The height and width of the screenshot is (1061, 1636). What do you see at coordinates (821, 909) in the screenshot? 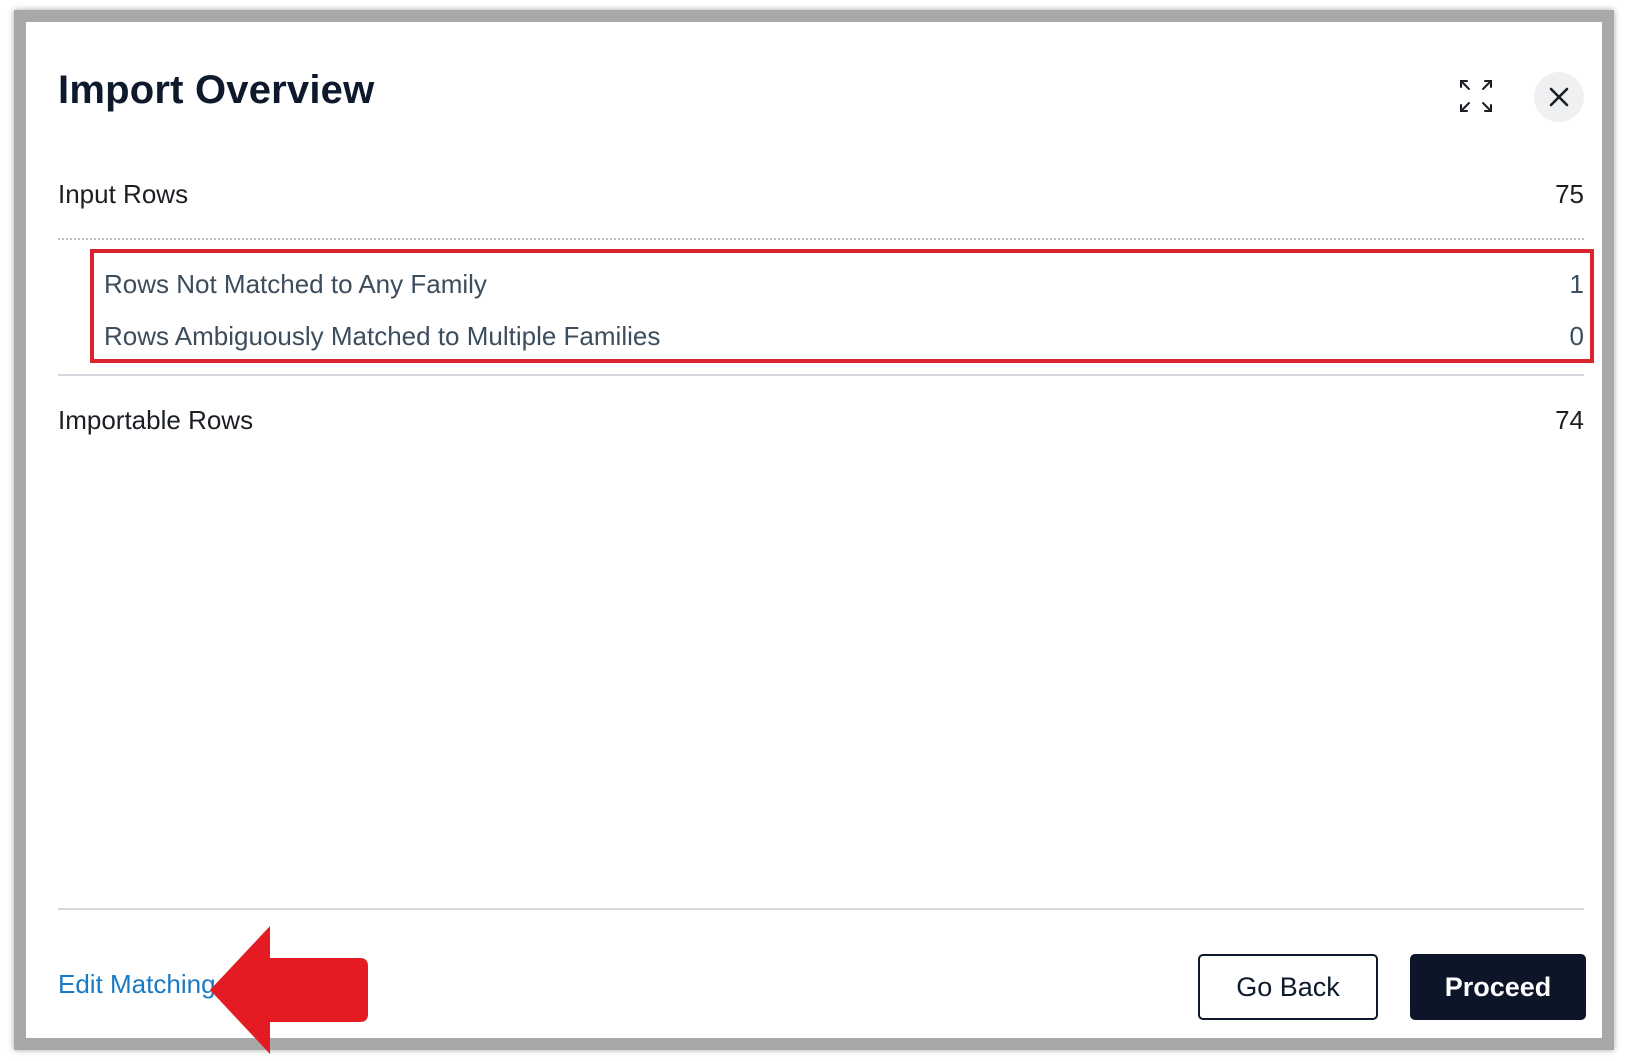
I see `footer-divider` at bounding box center [821, 909].